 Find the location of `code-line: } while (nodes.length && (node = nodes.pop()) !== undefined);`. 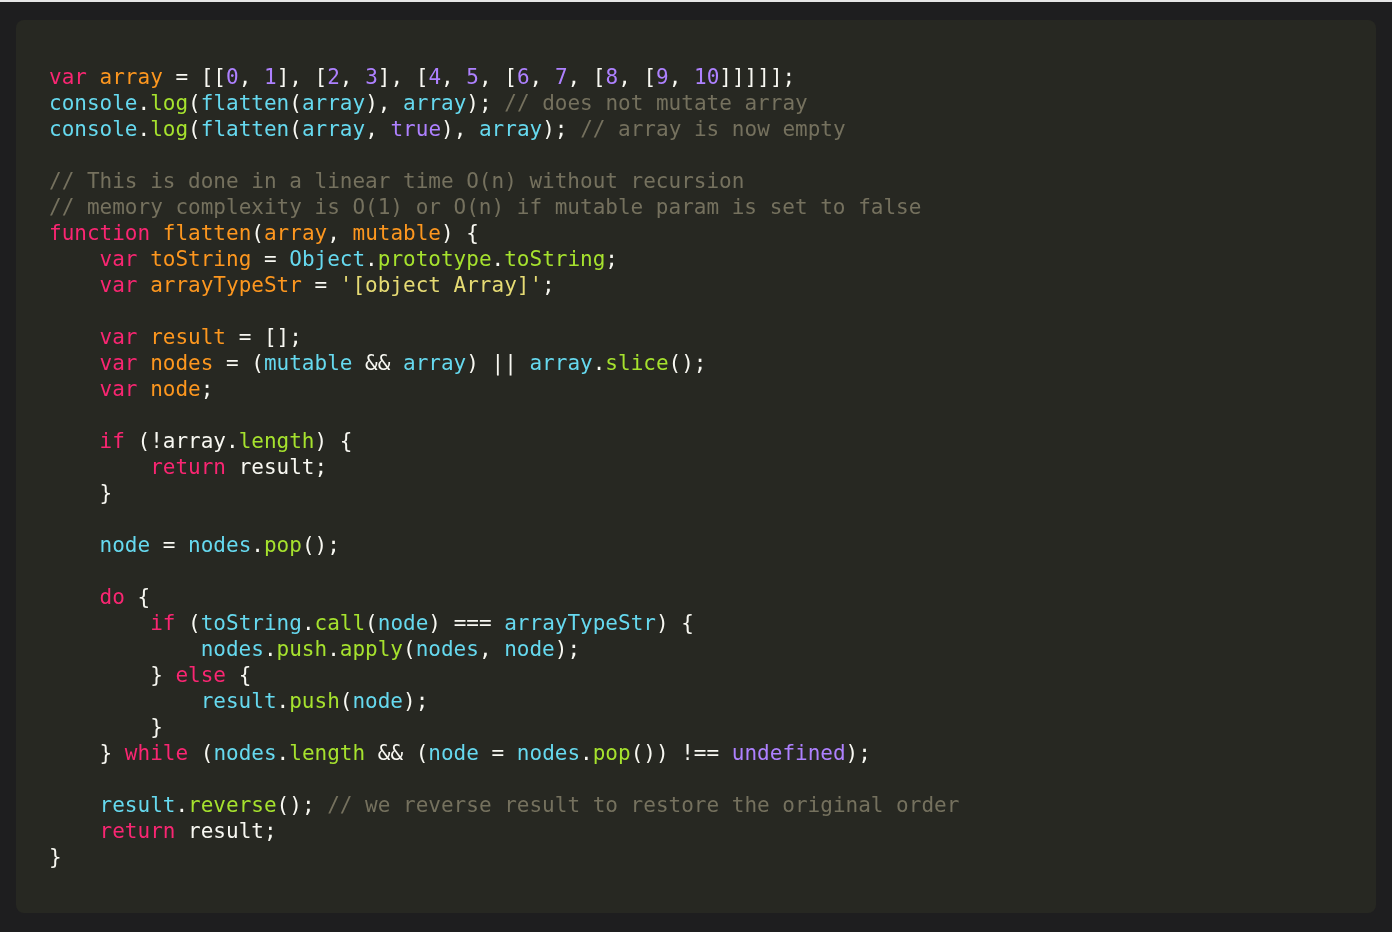

code-line: } while (nodes.length && (node = nodes.pop()) !== undefined); is located at coordinates (485, 753).